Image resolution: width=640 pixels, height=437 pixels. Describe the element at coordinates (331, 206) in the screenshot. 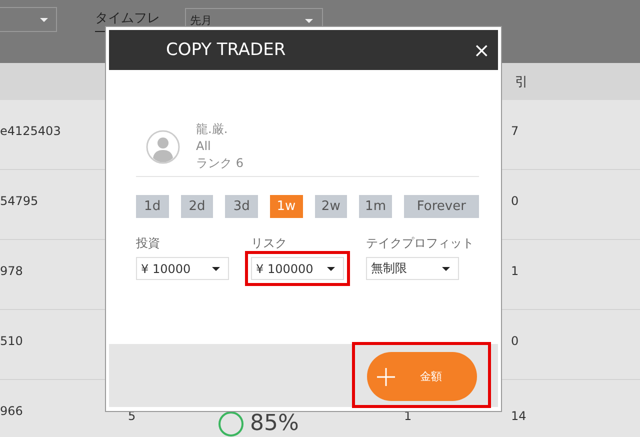

I see `period-tab: 2w` at that location.